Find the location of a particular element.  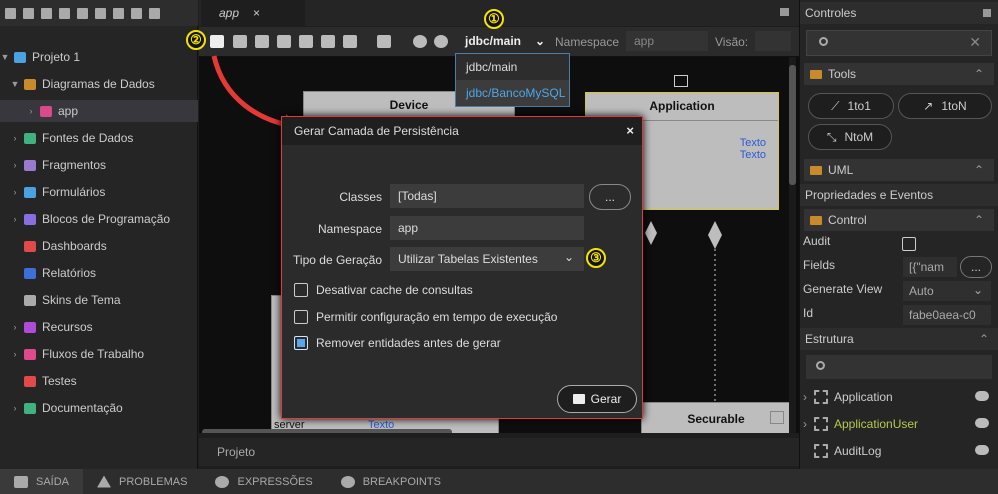

fields-value: [{"nam is located at coordinates (930, 267).